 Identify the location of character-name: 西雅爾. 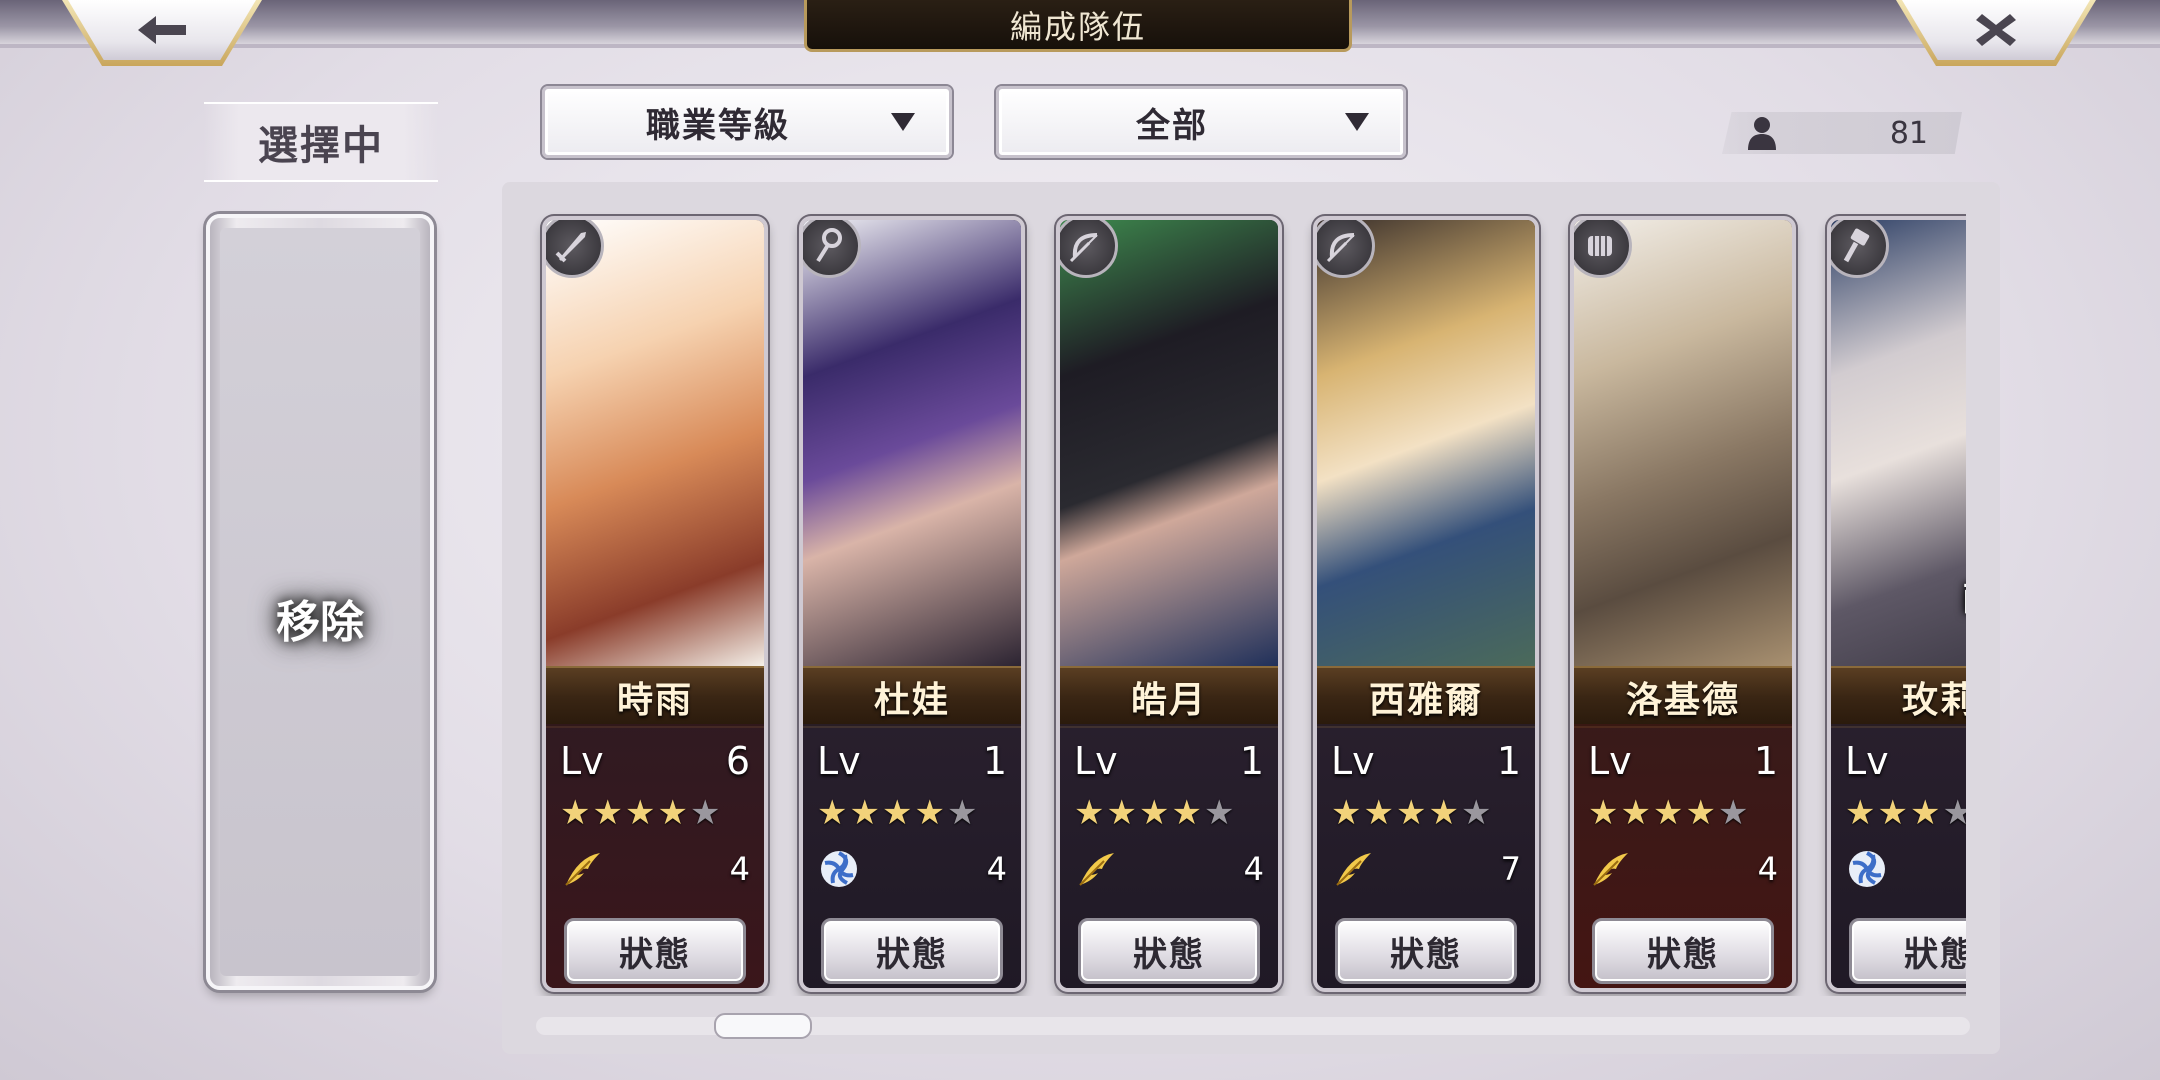
(1425, 700).